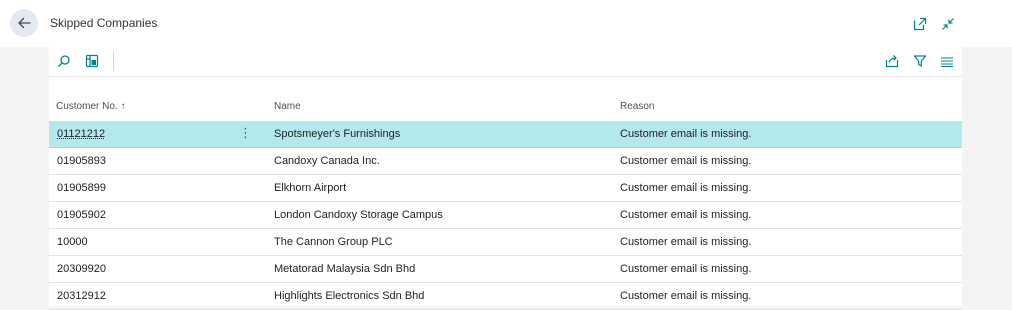 Image resolution: width=1012 pixels, height=310 pixels. What do you see at coordinates (81, 188) in the screenshot?
I see `customer-no-cell: 01905899` at bounding box center [81, 188].